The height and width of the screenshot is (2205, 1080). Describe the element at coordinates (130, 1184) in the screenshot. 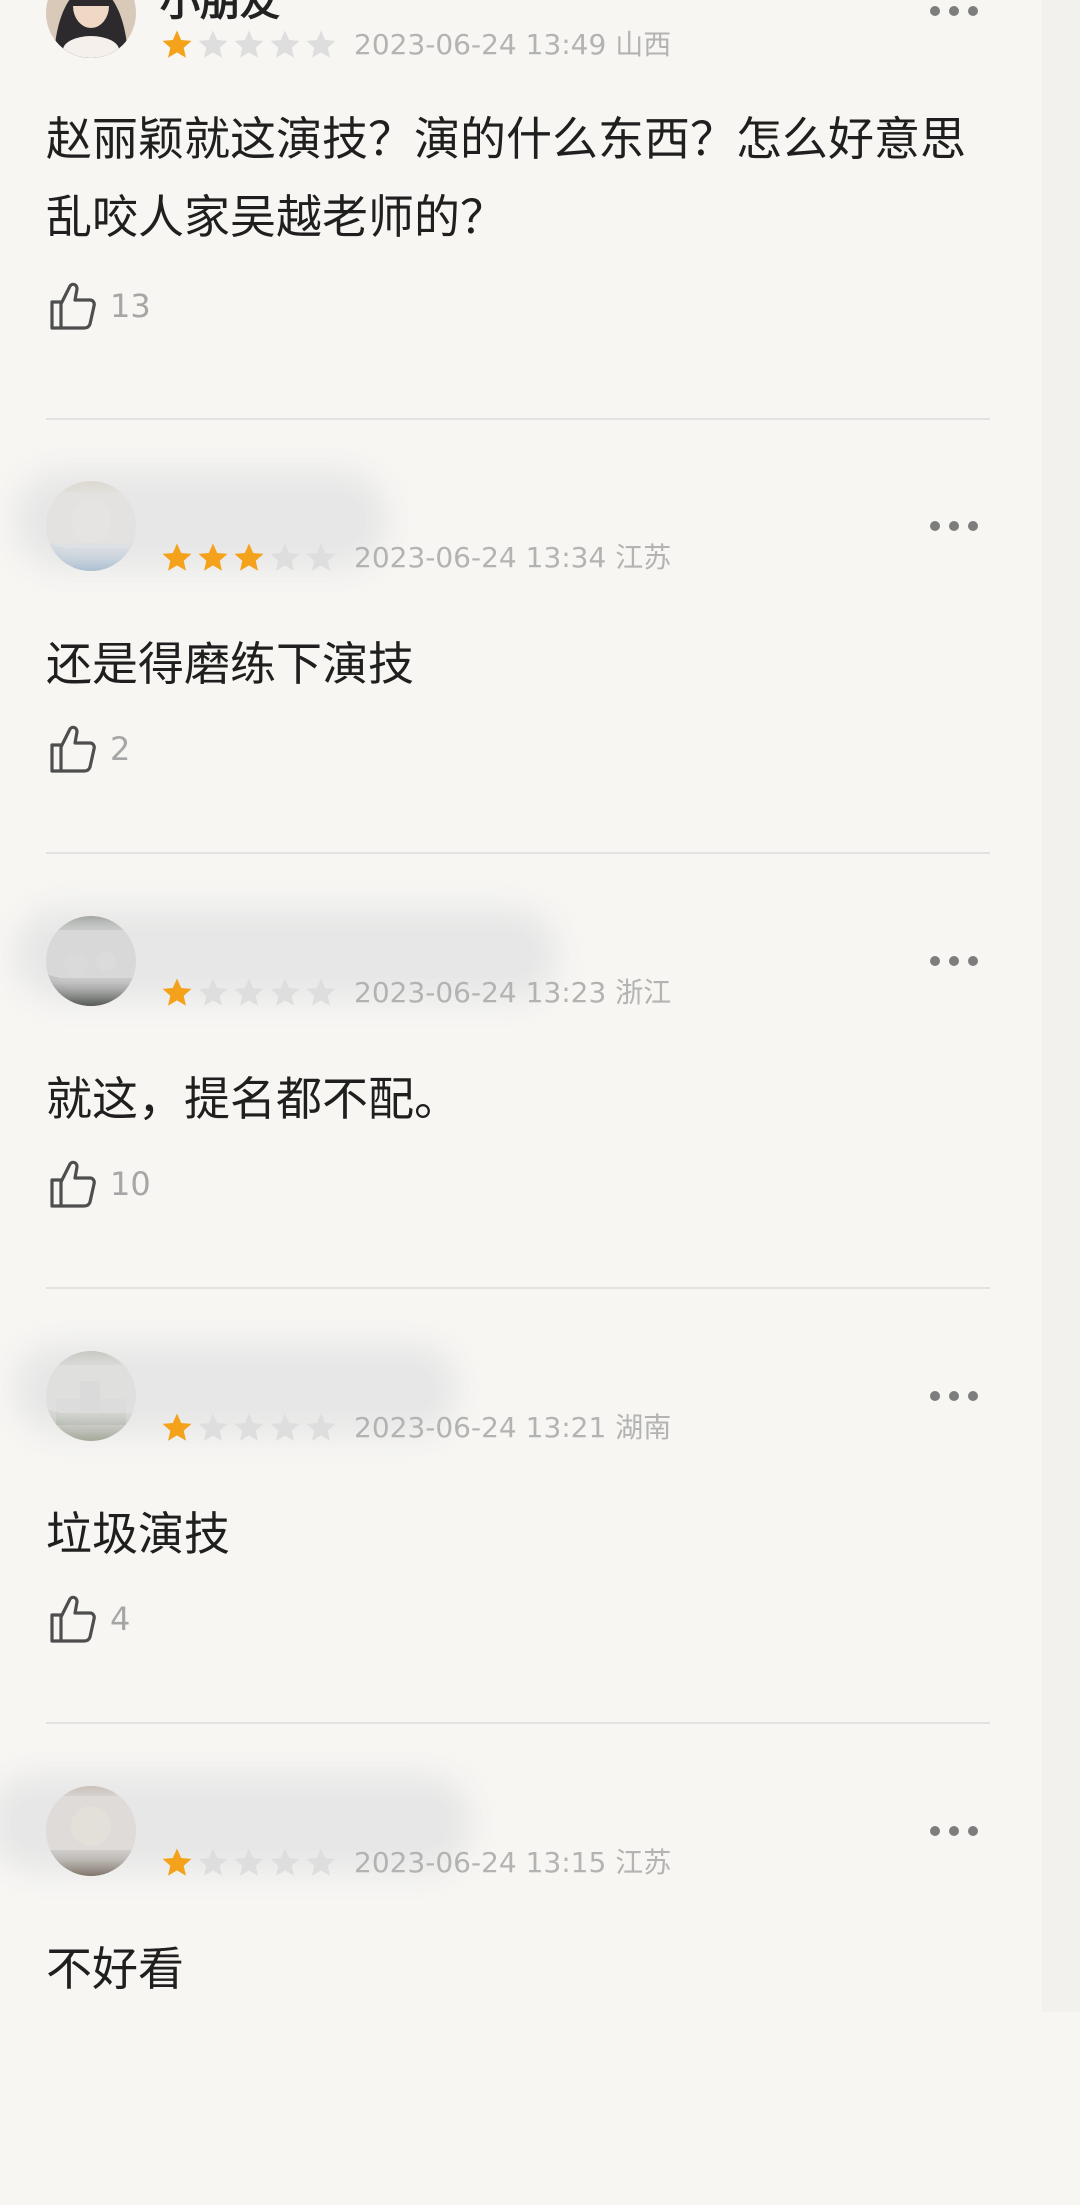

I see `like-count: 10` at that location.